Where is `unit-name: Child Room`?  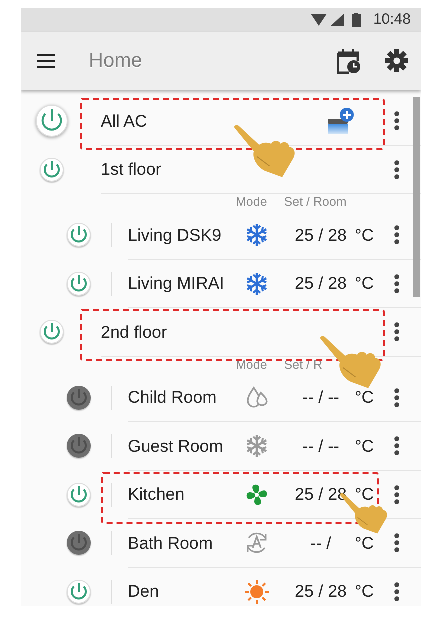
unit-name: Child Room is located at coordinates (185, 397).